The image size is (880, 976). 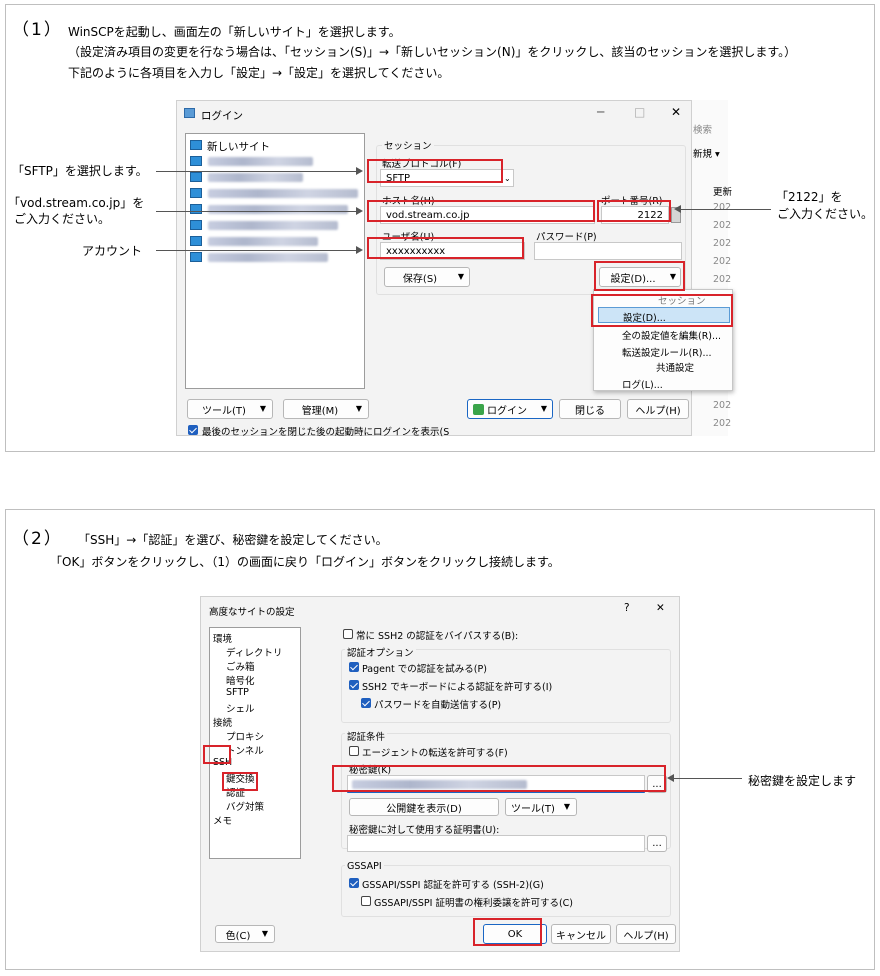 I want to click on annotation-private-key: 秘密鍵を設定します, so click(x=802, y=781).